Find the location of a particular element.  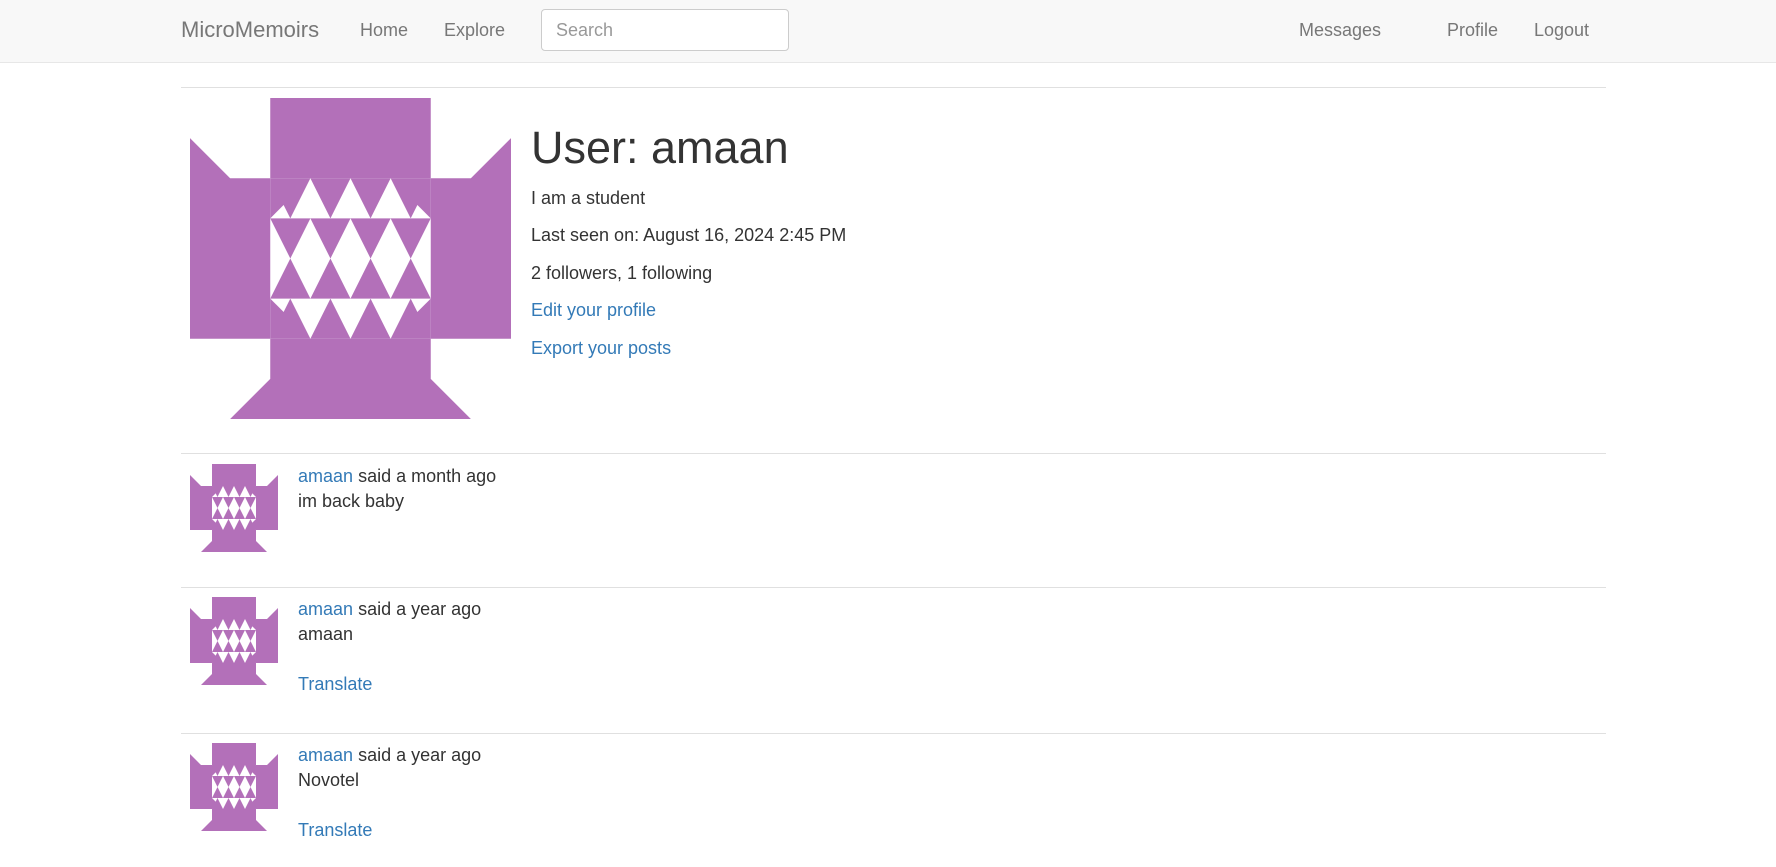

search-input is located at coordinates (665, 30).